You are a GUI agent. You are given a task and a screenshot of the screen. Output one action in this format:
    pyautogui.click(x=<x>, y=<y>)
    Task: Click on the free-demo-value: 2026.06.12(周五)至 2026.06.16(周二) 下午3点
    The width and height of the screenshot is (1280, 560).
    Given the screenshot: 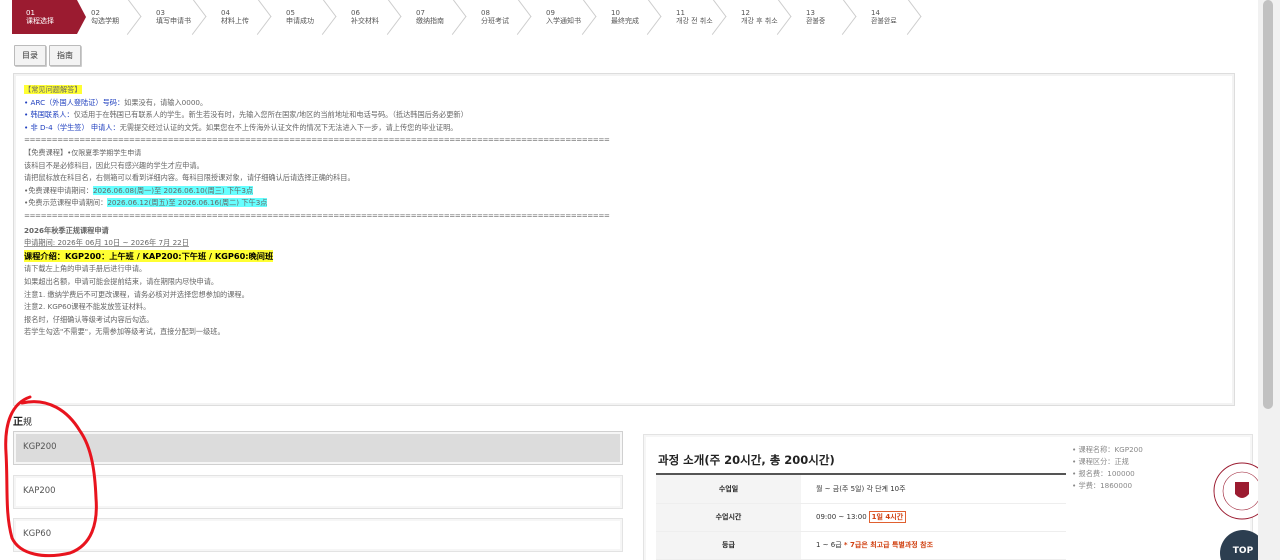 What is the action you would take?
    pyautogui.click(x=187, y=203)
    